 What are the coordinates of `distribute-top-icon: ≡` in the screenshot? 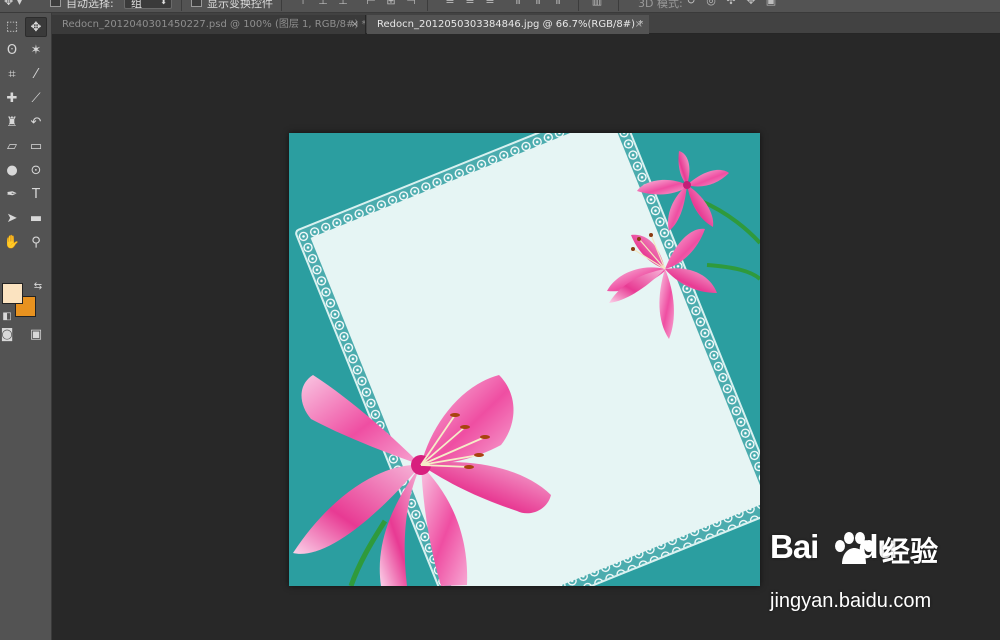 It's located at (450, 4).